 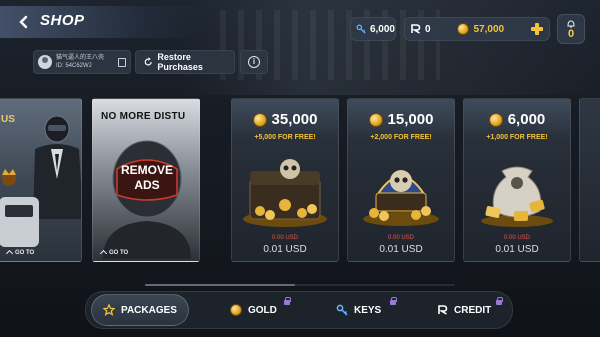 What do you see at coordinates (148, 61) in the screenshot?
I see `restore-icon` at bounding box center [148, 61].